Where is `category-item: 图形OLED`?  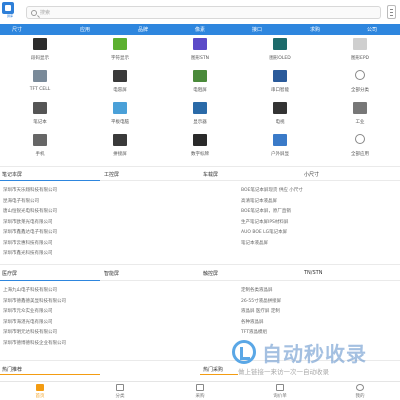 category-item: 图形OLED is located at coordinates (280, 52).